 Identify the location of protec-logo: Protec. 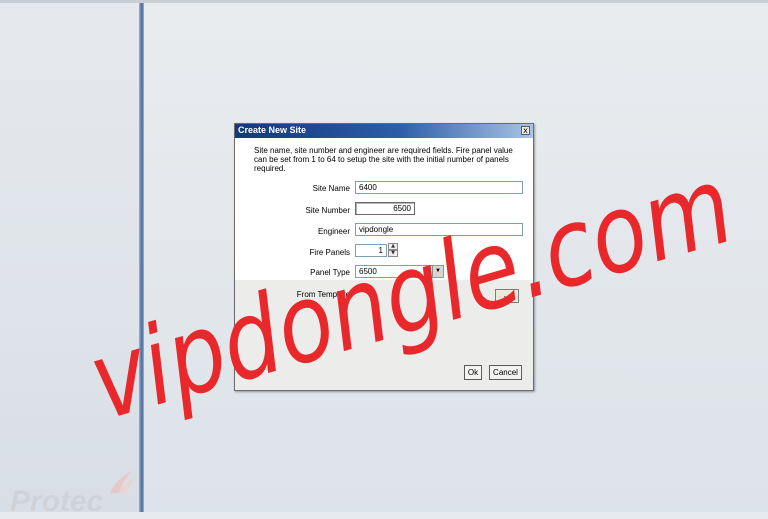
(72, 491).